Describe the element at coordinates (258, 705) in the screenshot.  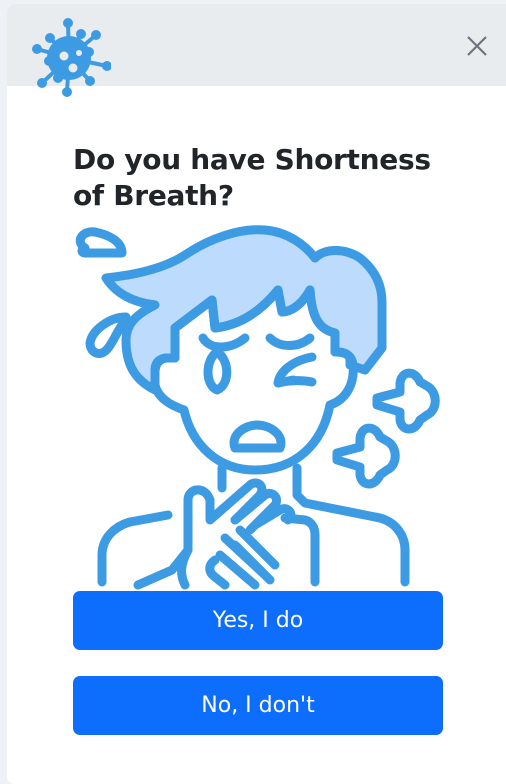
I see `no-button: No, I don't` at that location.